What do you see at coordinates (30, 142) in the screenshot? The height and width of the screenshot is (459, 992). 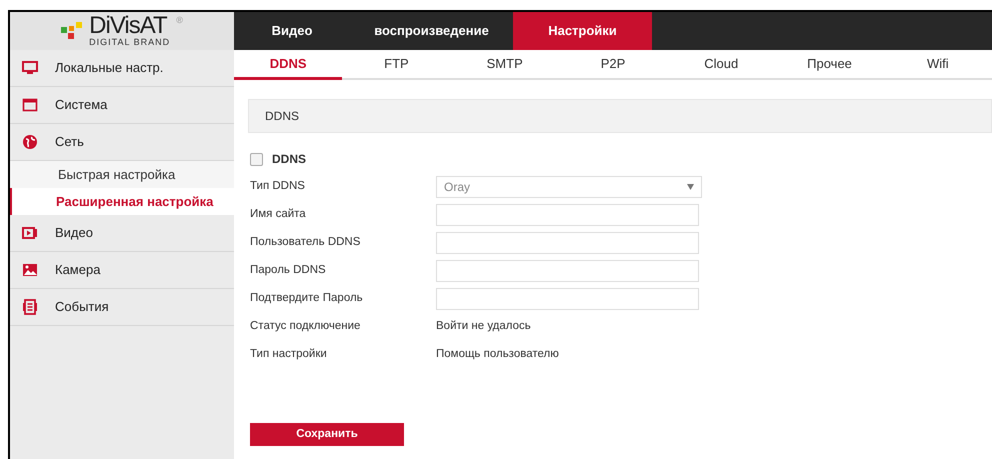 I see `globe-icon` at bounding box center [30, 142].